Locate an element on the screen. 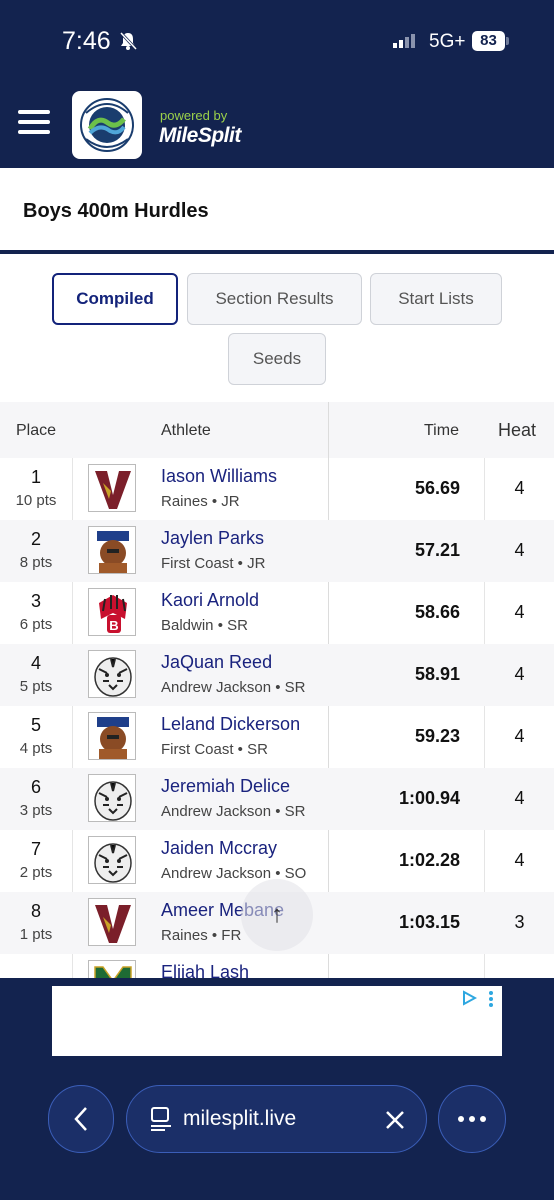 Image resolution: width=554 pixels, height=1200 pixels. table-row: Elijah Lash is located at coordinates (277, 966).